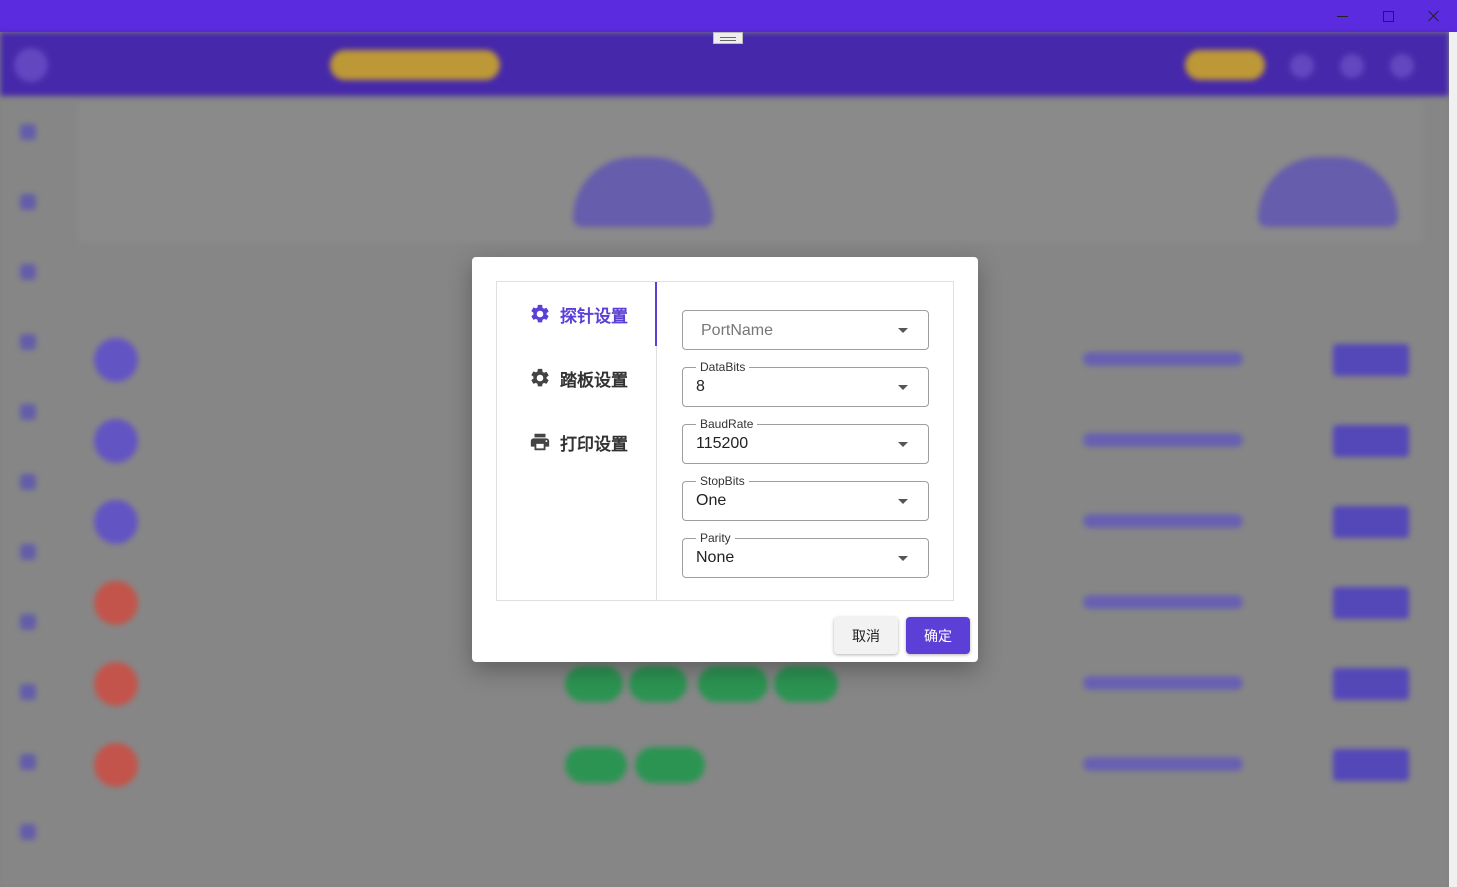 The image size is (1457, 887). I want to click on data-bits-select: DataBits 8, so click(805, 383).